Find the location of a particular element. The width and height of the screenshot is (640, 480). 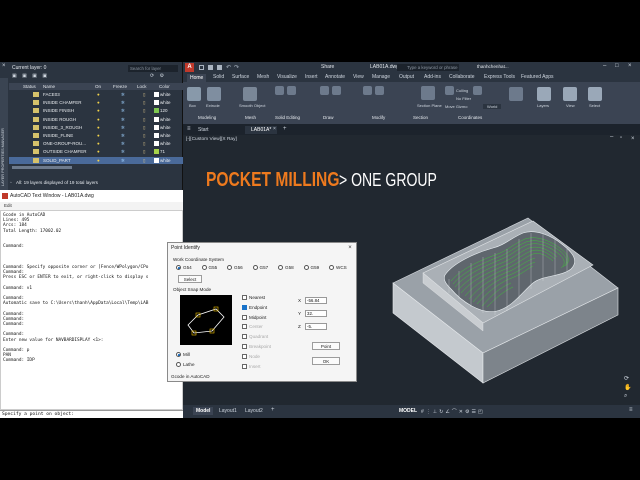

new-tab-icon: + is located at coordinates (285, 129).